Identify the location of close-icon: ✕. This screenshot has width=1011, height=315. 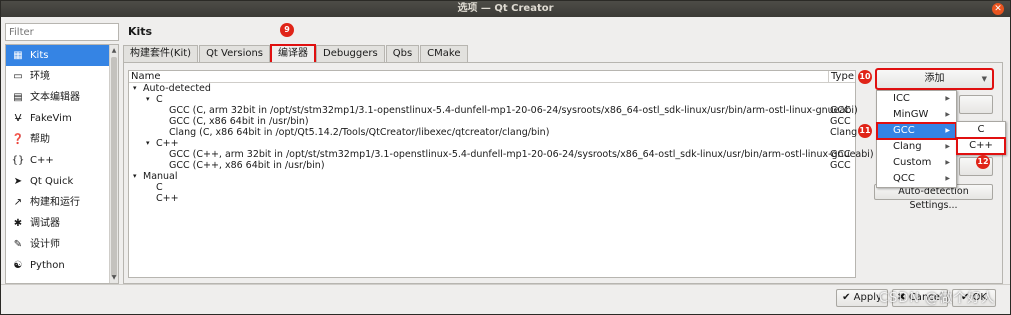
(998, 9).